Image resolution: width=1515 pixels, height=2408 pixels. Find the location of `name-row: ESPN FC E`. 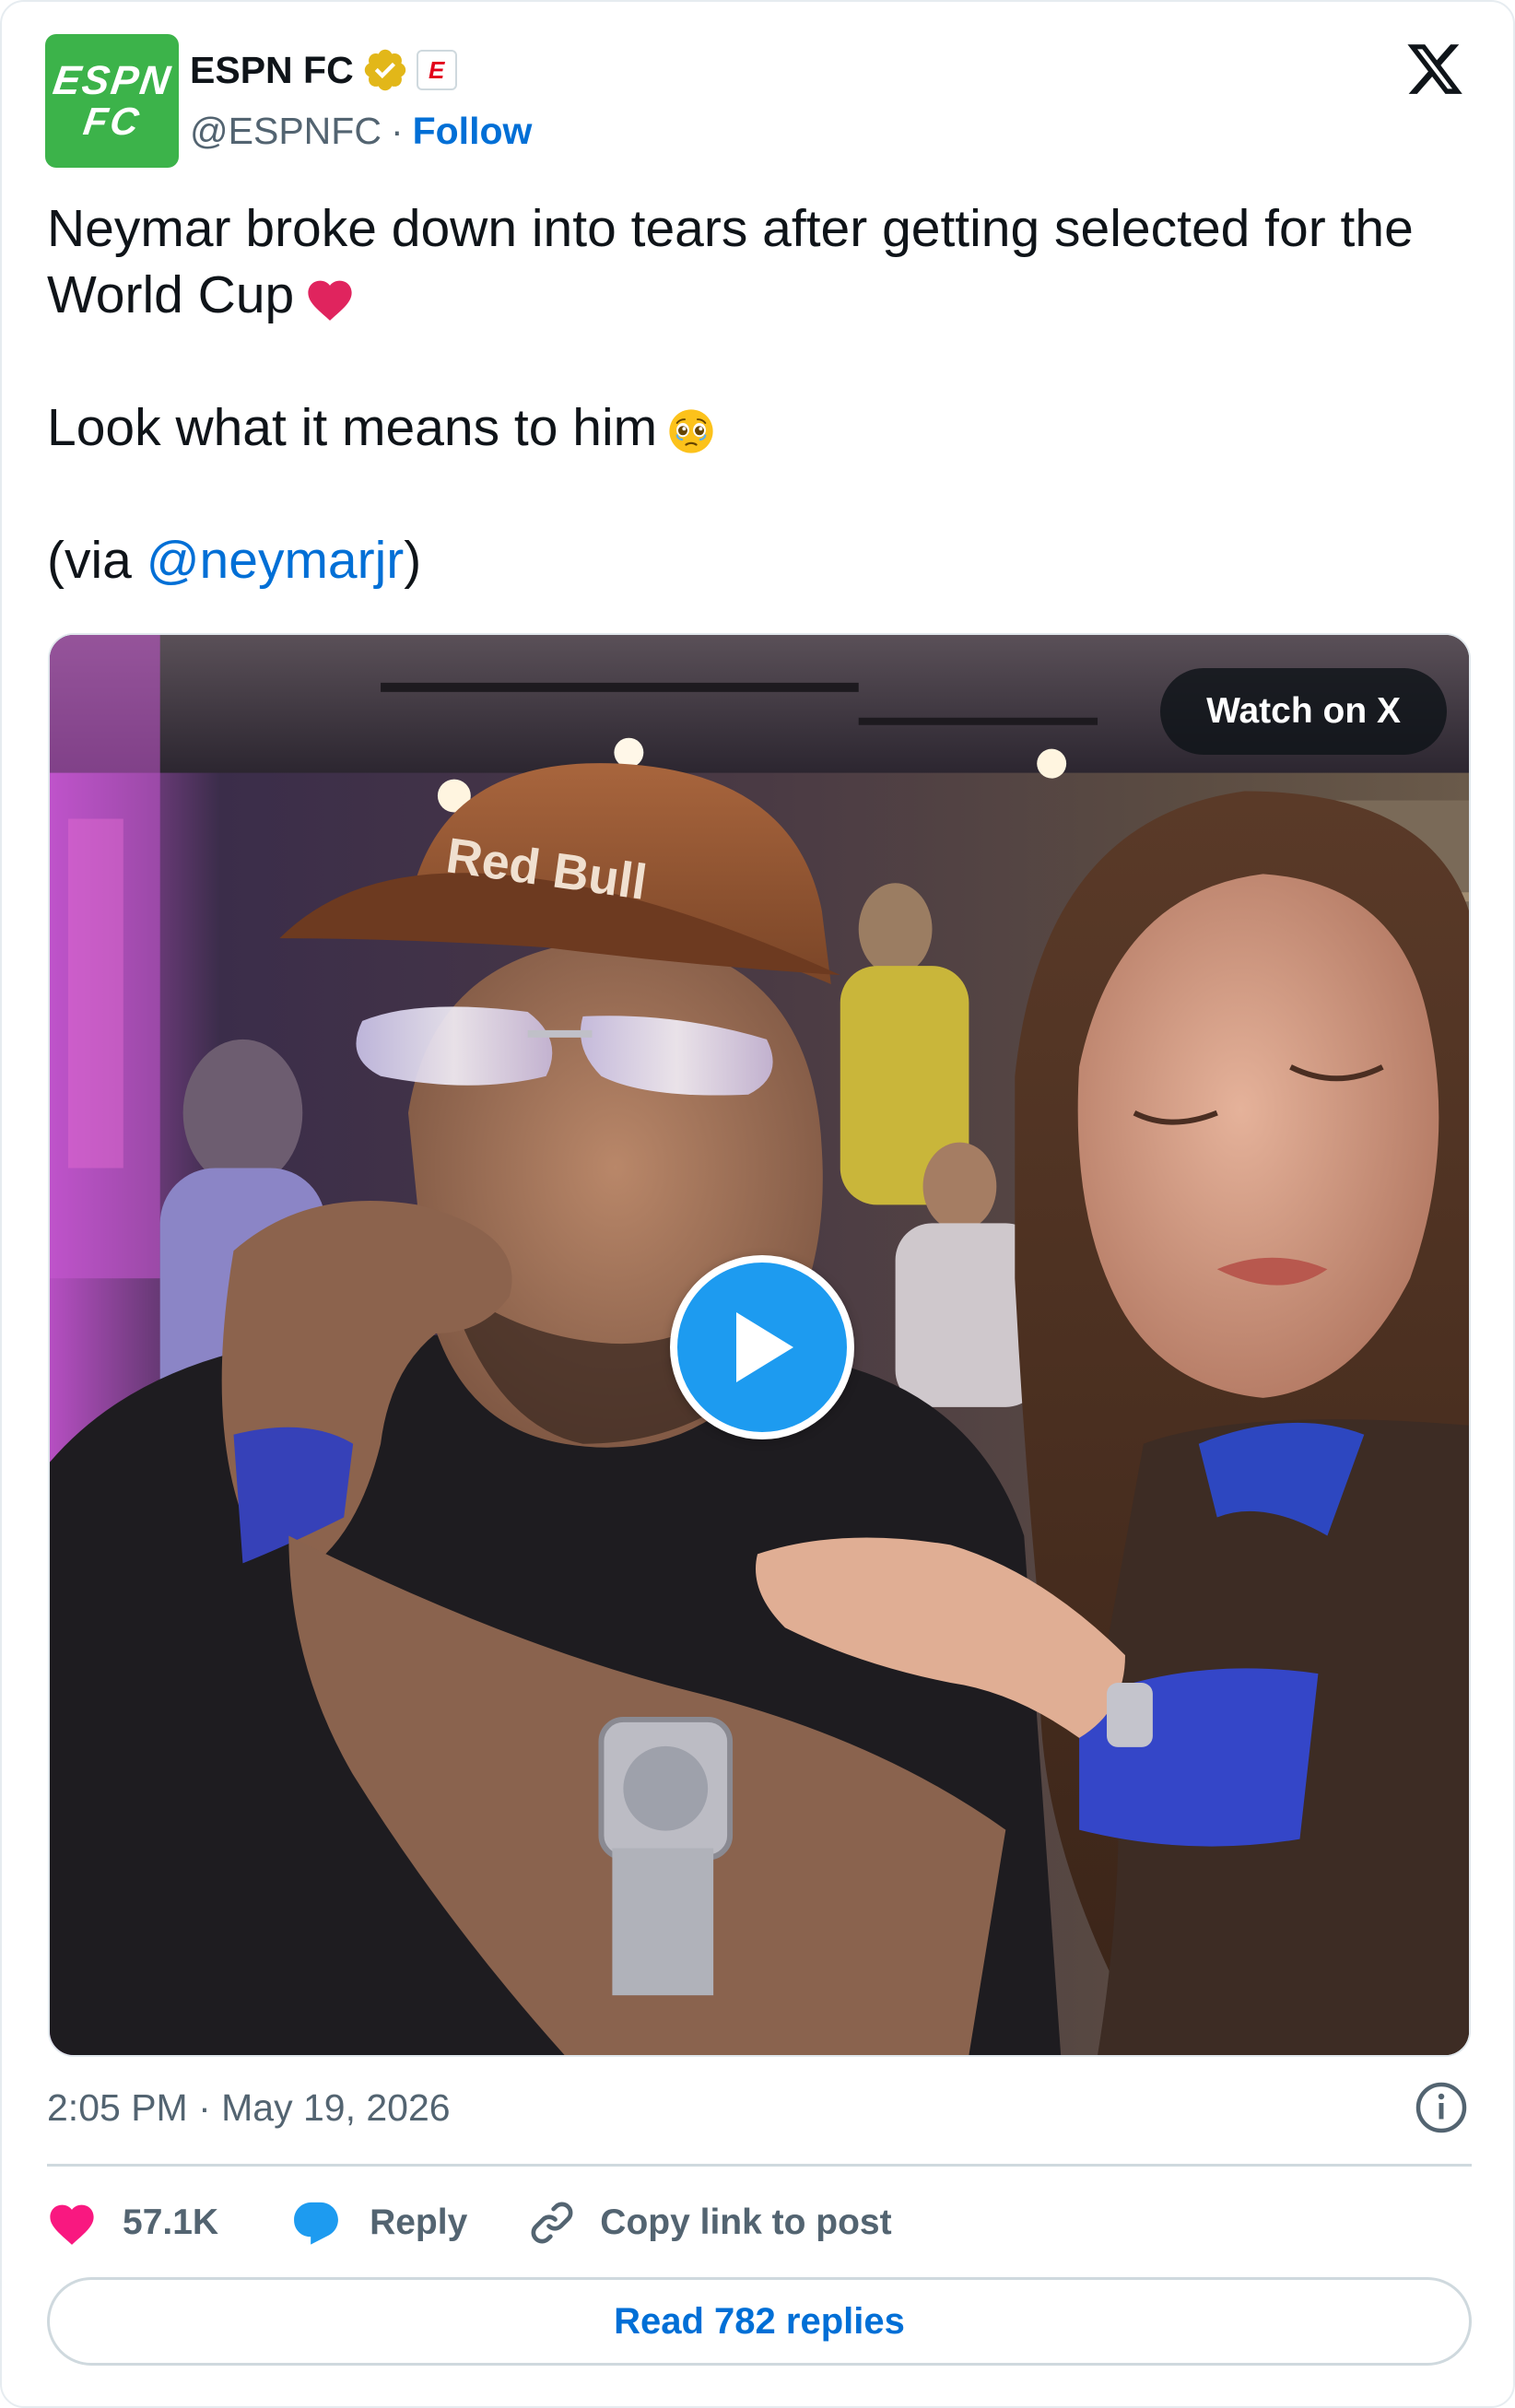

name-row: ESPN FC E is located at coordinates (323, 70).